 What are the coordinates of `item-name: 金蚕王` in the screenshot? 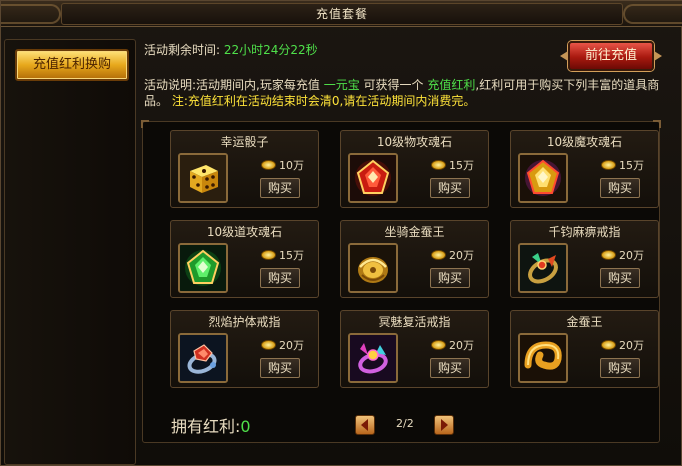 It's located at (584, 322).